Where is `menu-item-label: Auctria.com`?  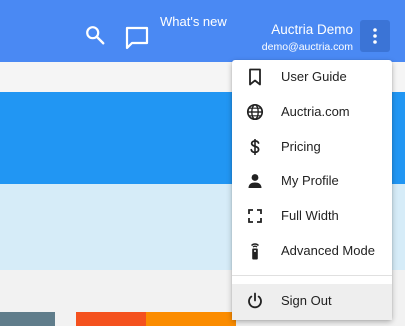 menu-item-label: Auctria.com is located at coordinates (315, 111).